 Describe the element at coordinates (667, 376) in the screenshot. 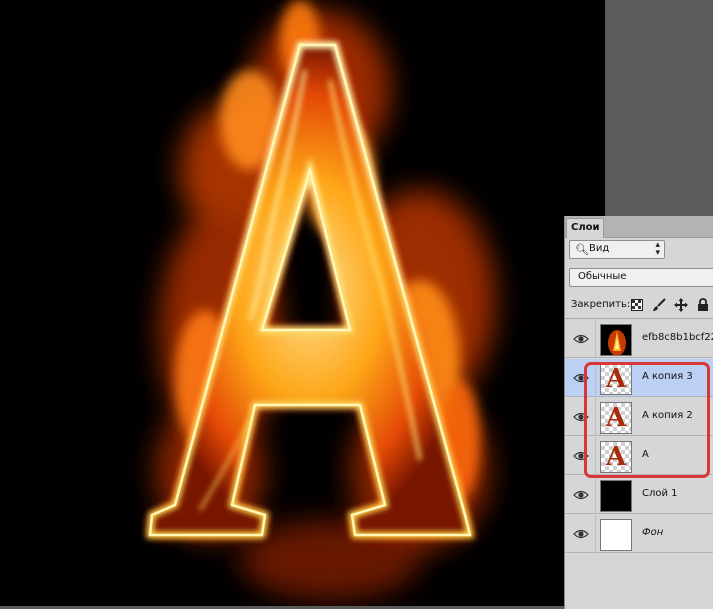

I see `layer-name: A копия 3` at that location.